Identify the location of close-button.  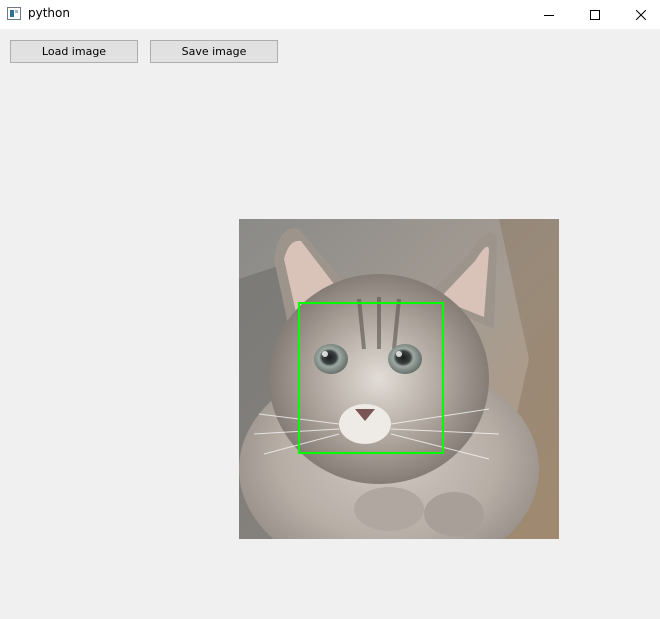
(639, 14).